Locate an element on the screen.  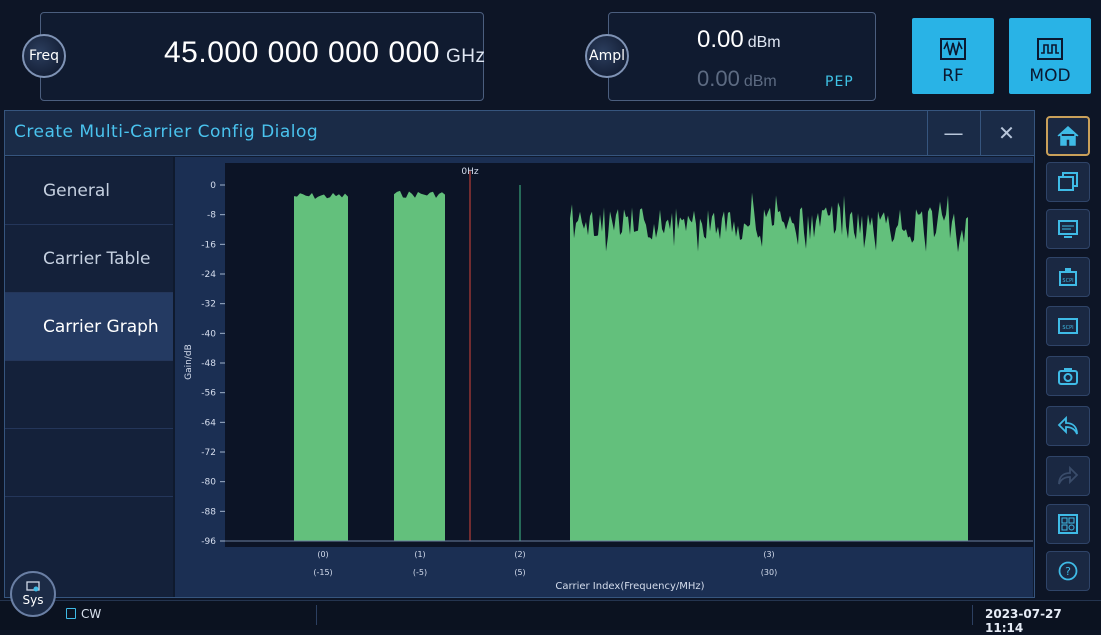
forward-icon is located at coordinates (1068, 475).